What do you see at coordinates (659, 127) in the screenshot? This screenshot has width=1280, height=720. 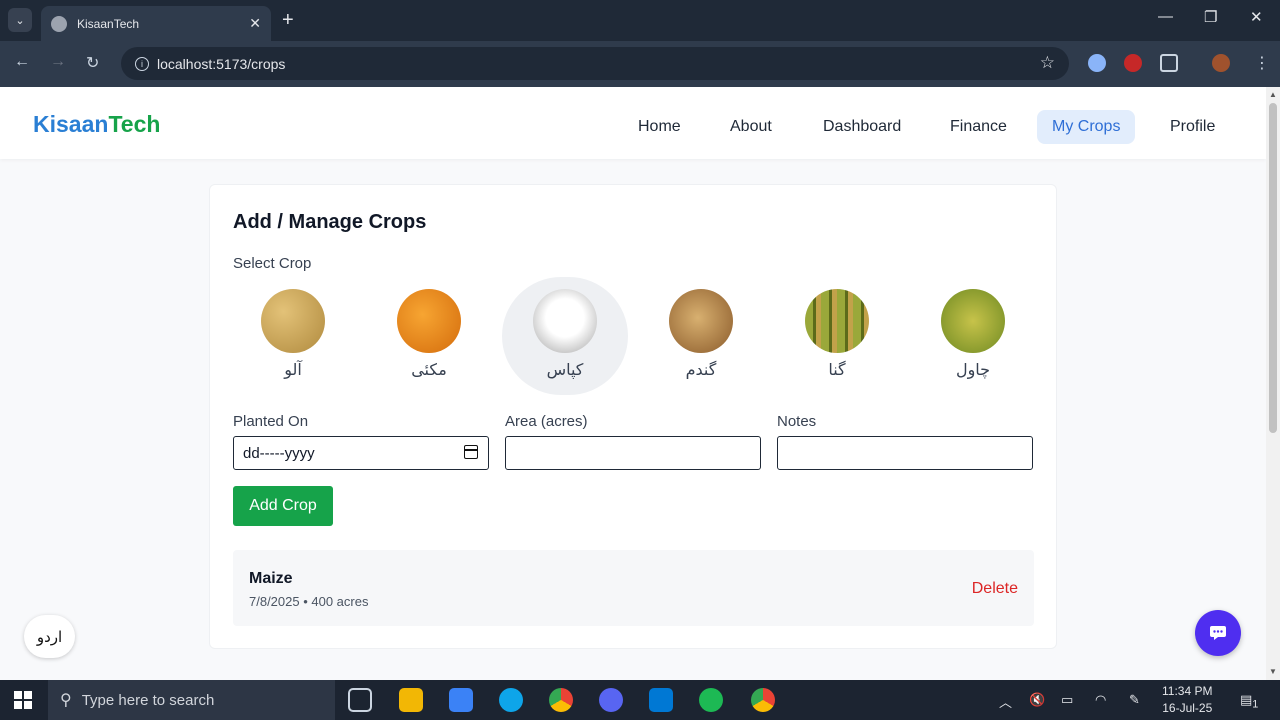 I see `nav-home: Home` at bounding box center [659, 127].